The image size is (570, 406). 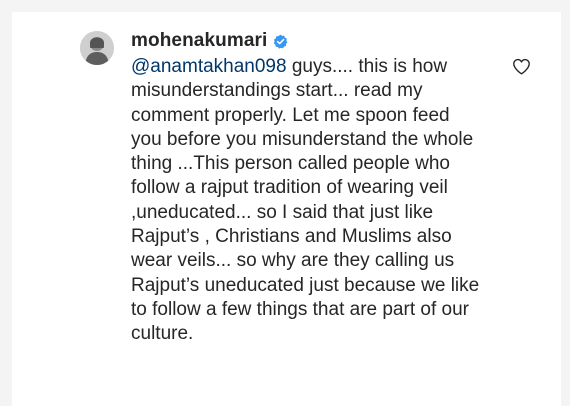 I want to click on verified-badge-icon, so click(x=281, y=41).